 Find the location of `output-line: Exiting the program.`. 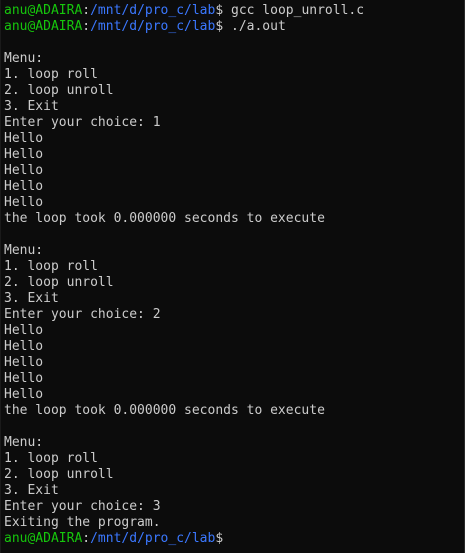

output-line: Exiting the program. is located at coordinates (82, 522).